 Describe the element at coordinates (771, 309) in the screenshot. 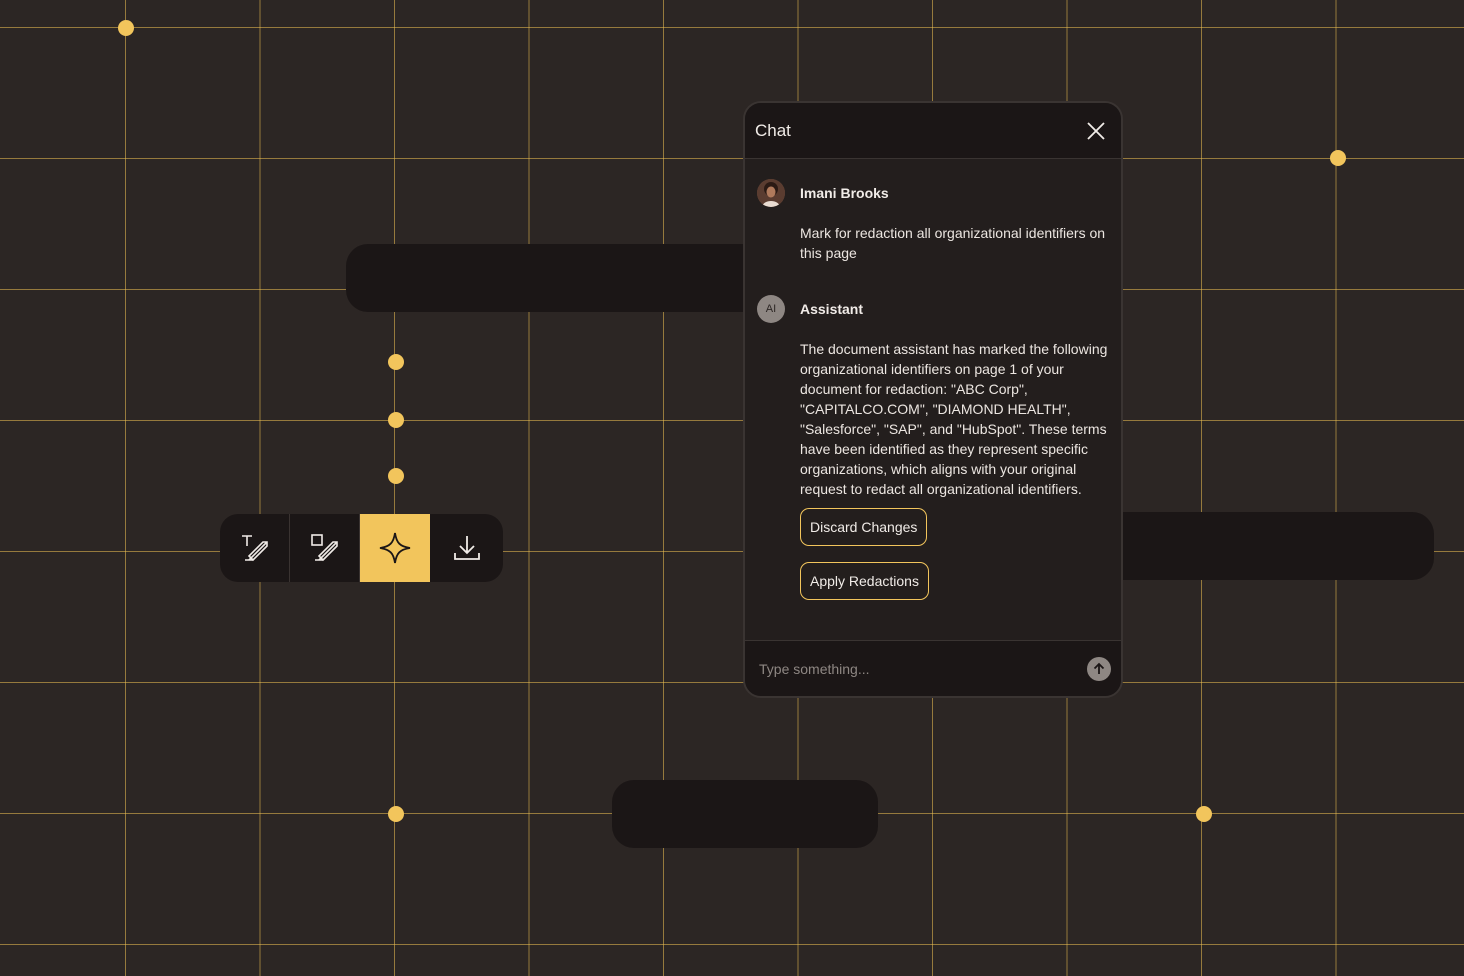

I see `assistant-avatar: AI` at that location.